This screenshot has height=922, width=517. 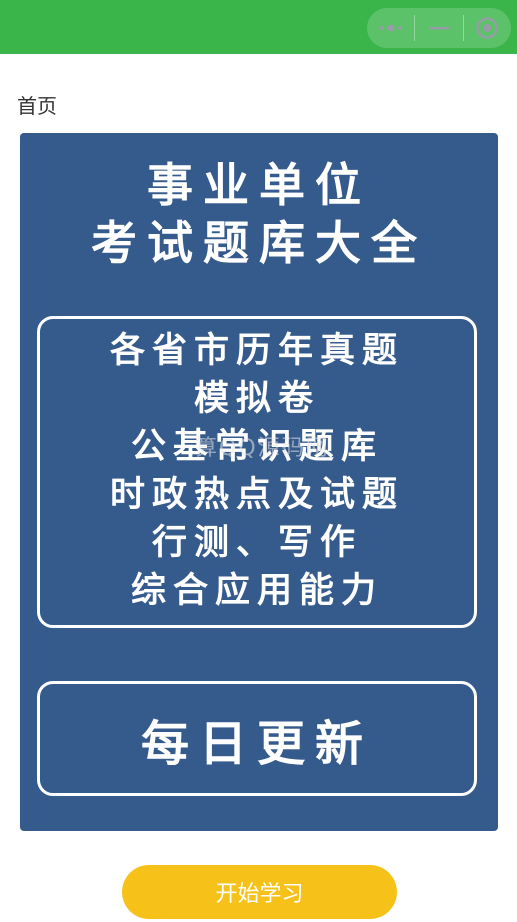 I want to click on feature-item: 模拟卷, so click(x=256, y=399).